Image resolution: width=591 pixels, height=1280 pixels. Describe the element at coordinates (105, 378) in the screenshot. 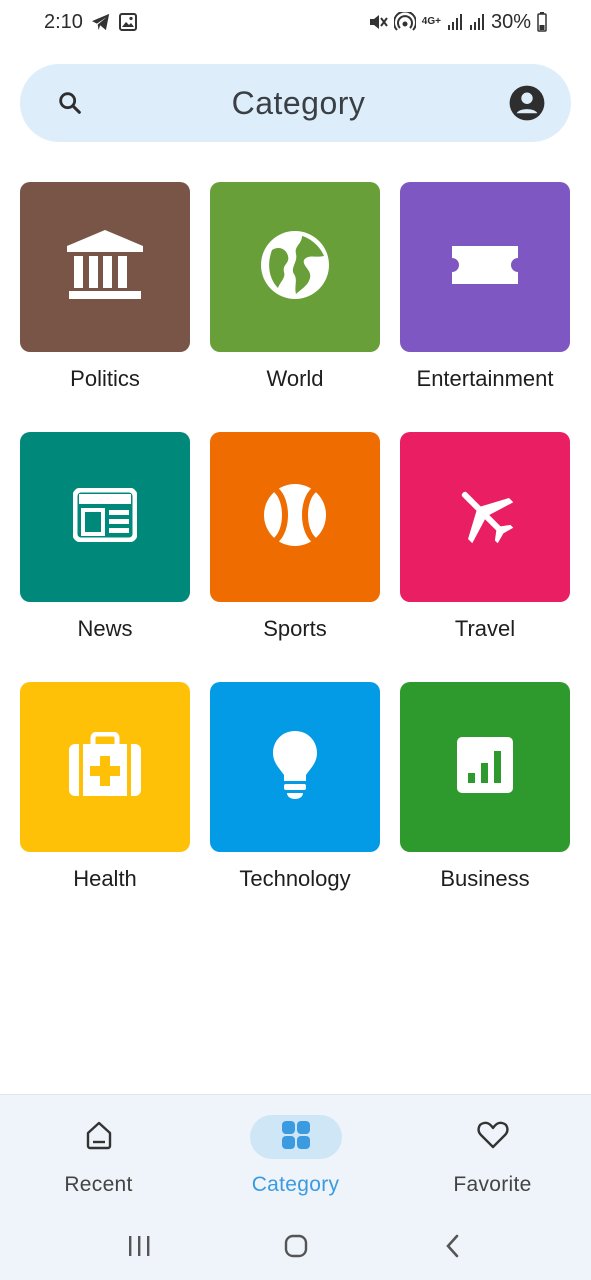

I see `category-label: Politics` at that location.